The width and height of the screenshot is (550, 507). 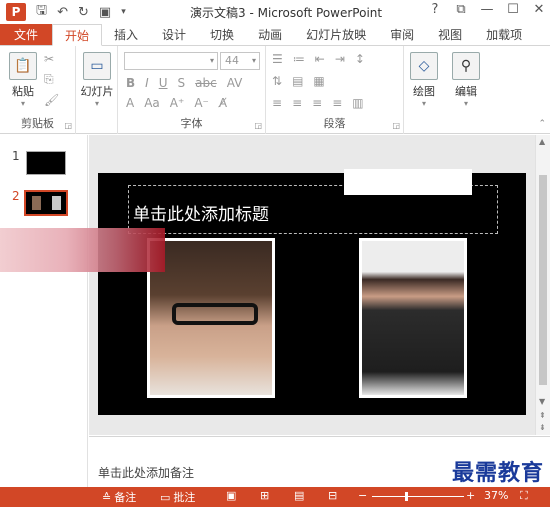 I want to click on new-slide-label: 幻灯片, so click(x=97, y=91).